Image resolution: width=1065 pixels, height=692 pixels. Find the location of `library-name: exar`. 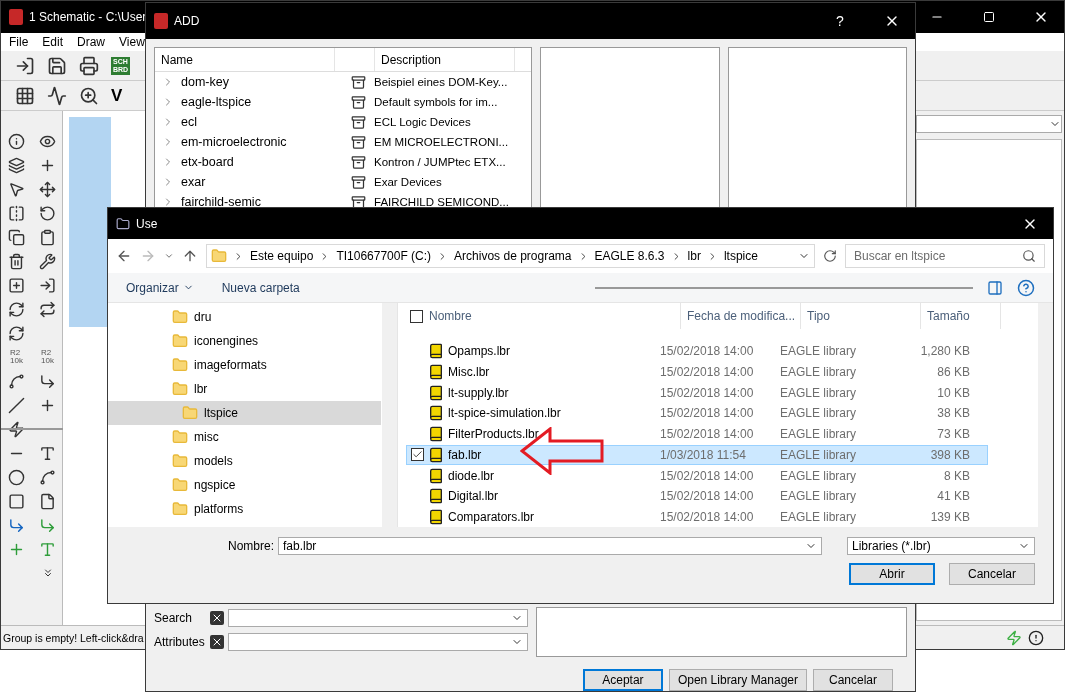

library-name: exar is located at coordinates (266, 182).